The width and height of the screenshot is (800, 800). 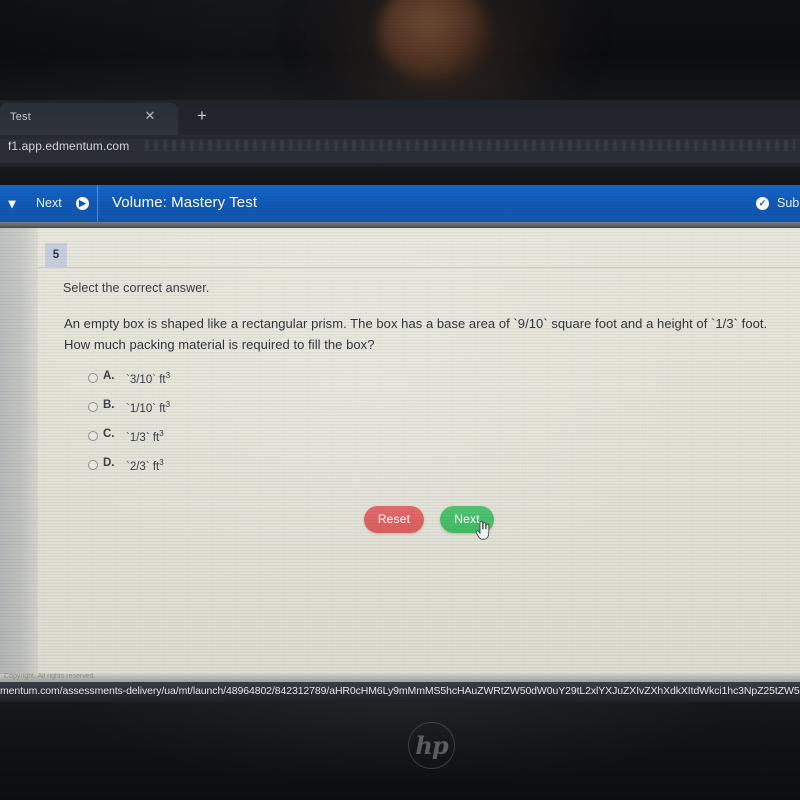 I want to click on reset-button: Reset, so click(x=394, y=519).